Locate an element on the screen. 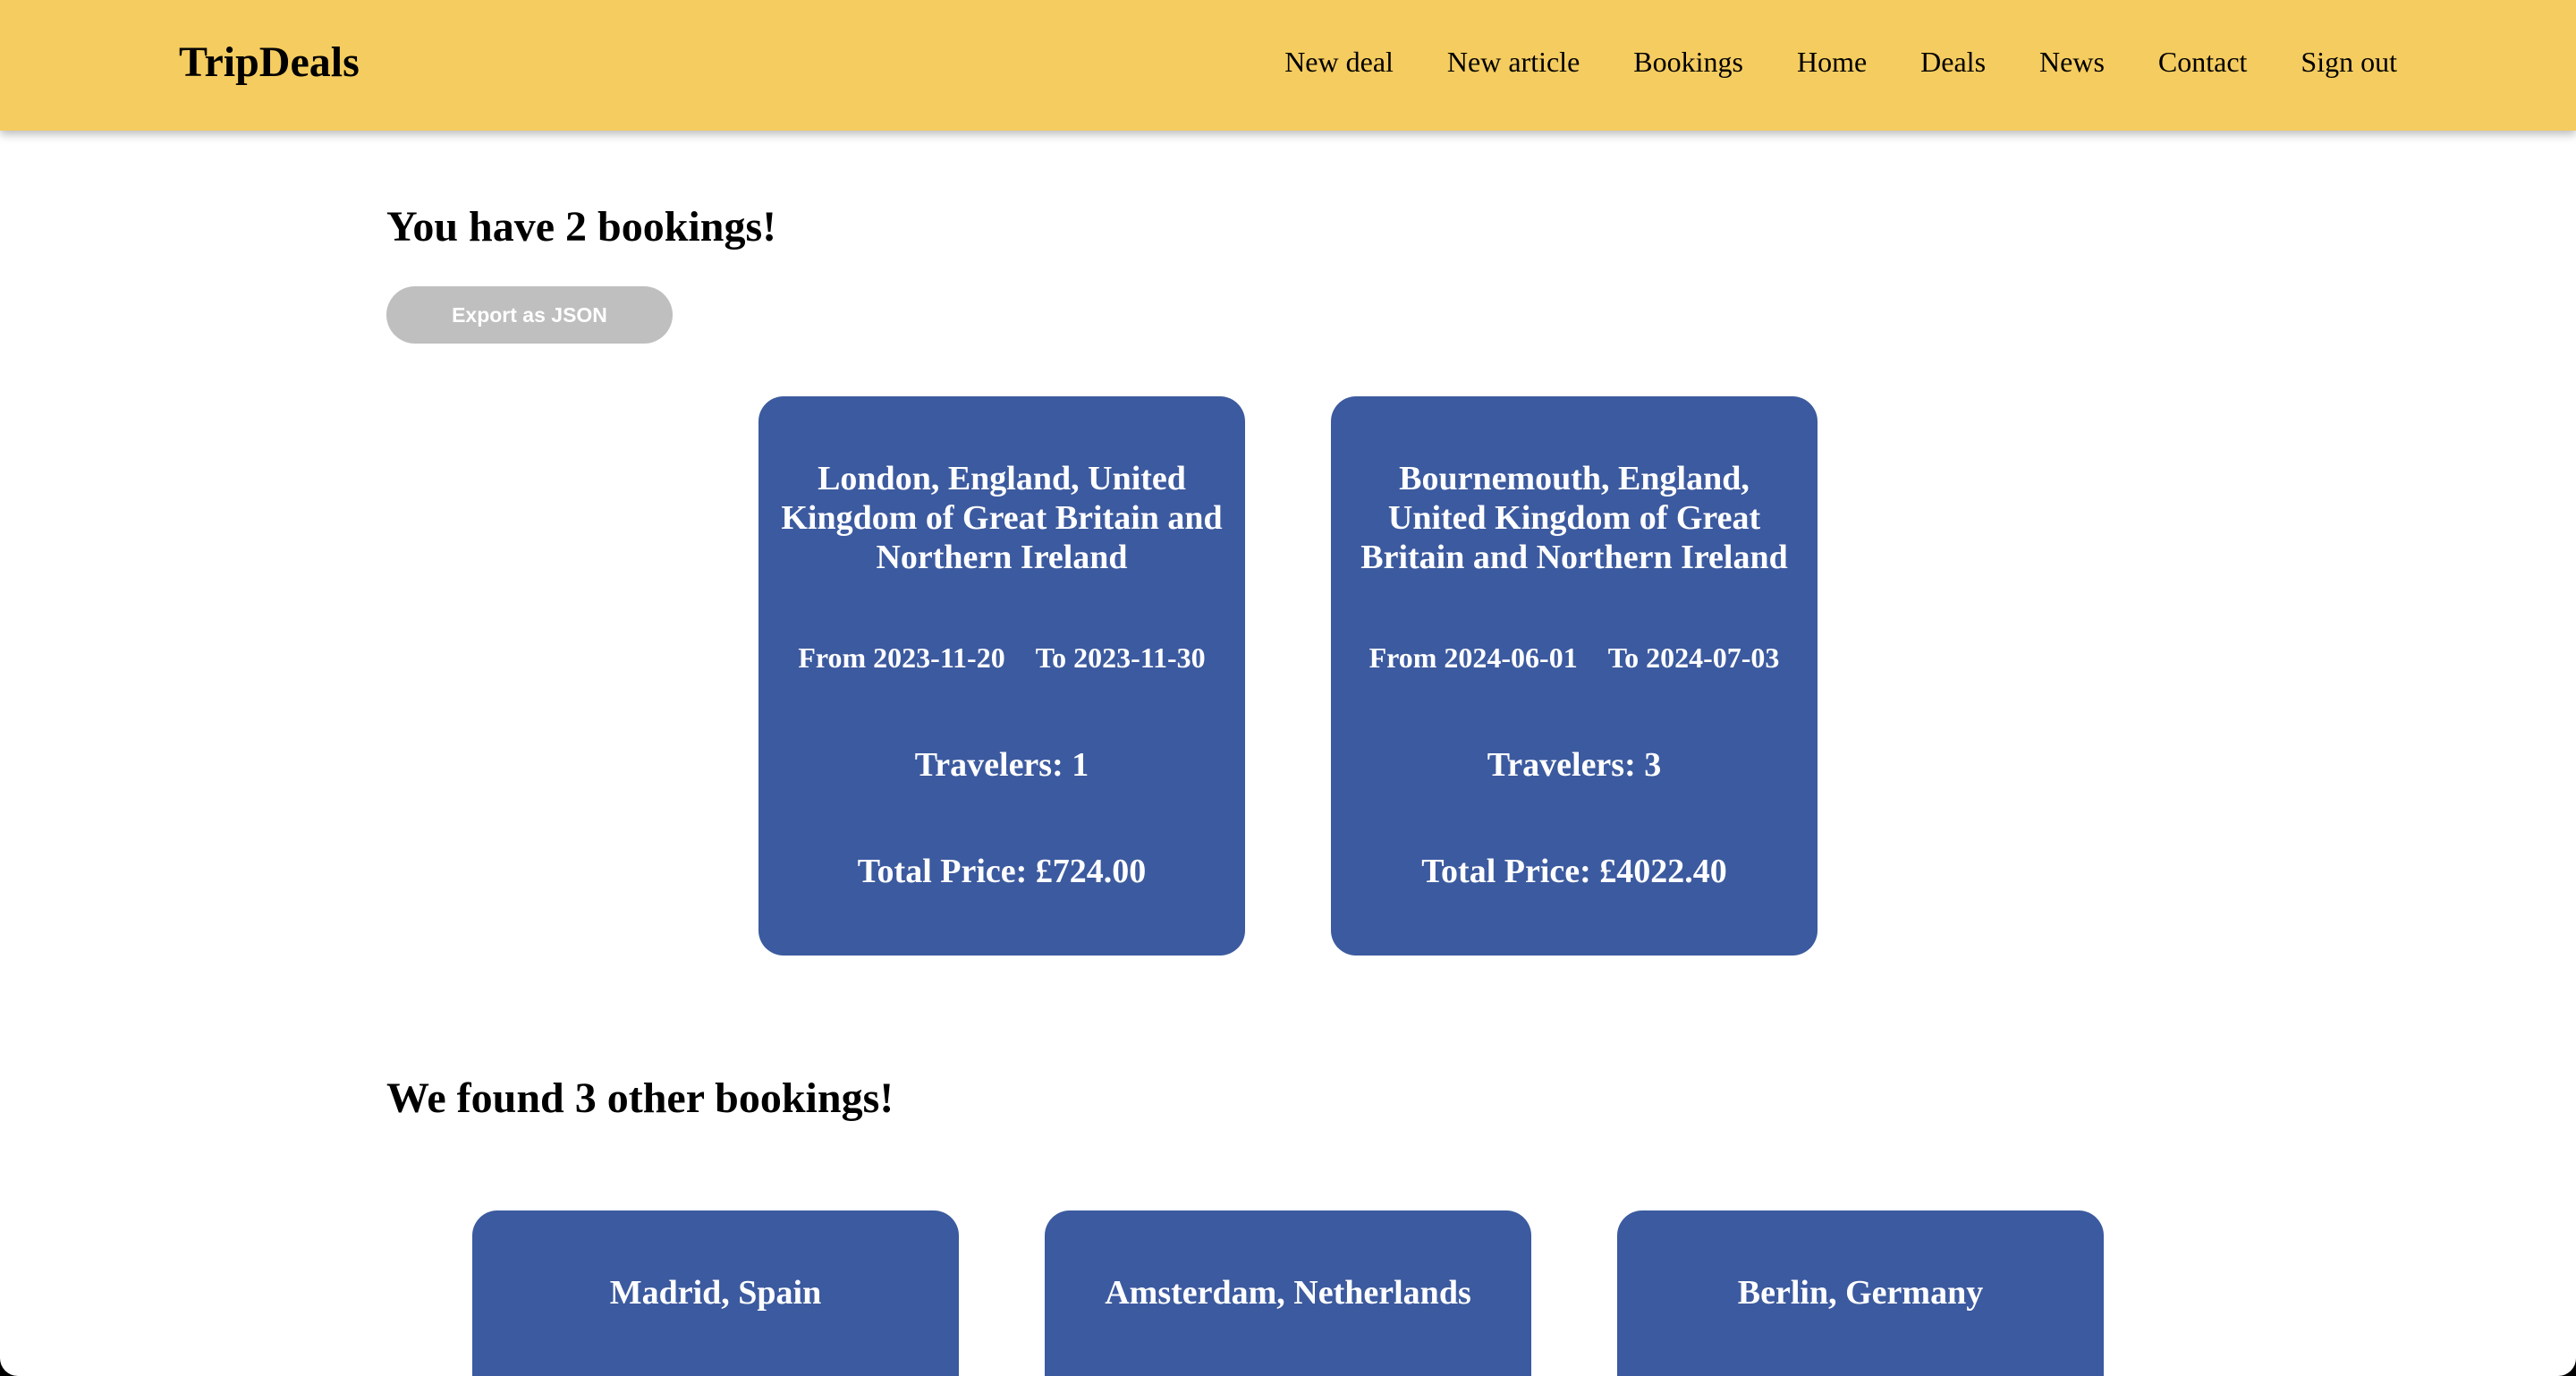 The image size is (2576, 1376). other-booking-card: Madrid, Spain is located at coordinates (715, 1293).